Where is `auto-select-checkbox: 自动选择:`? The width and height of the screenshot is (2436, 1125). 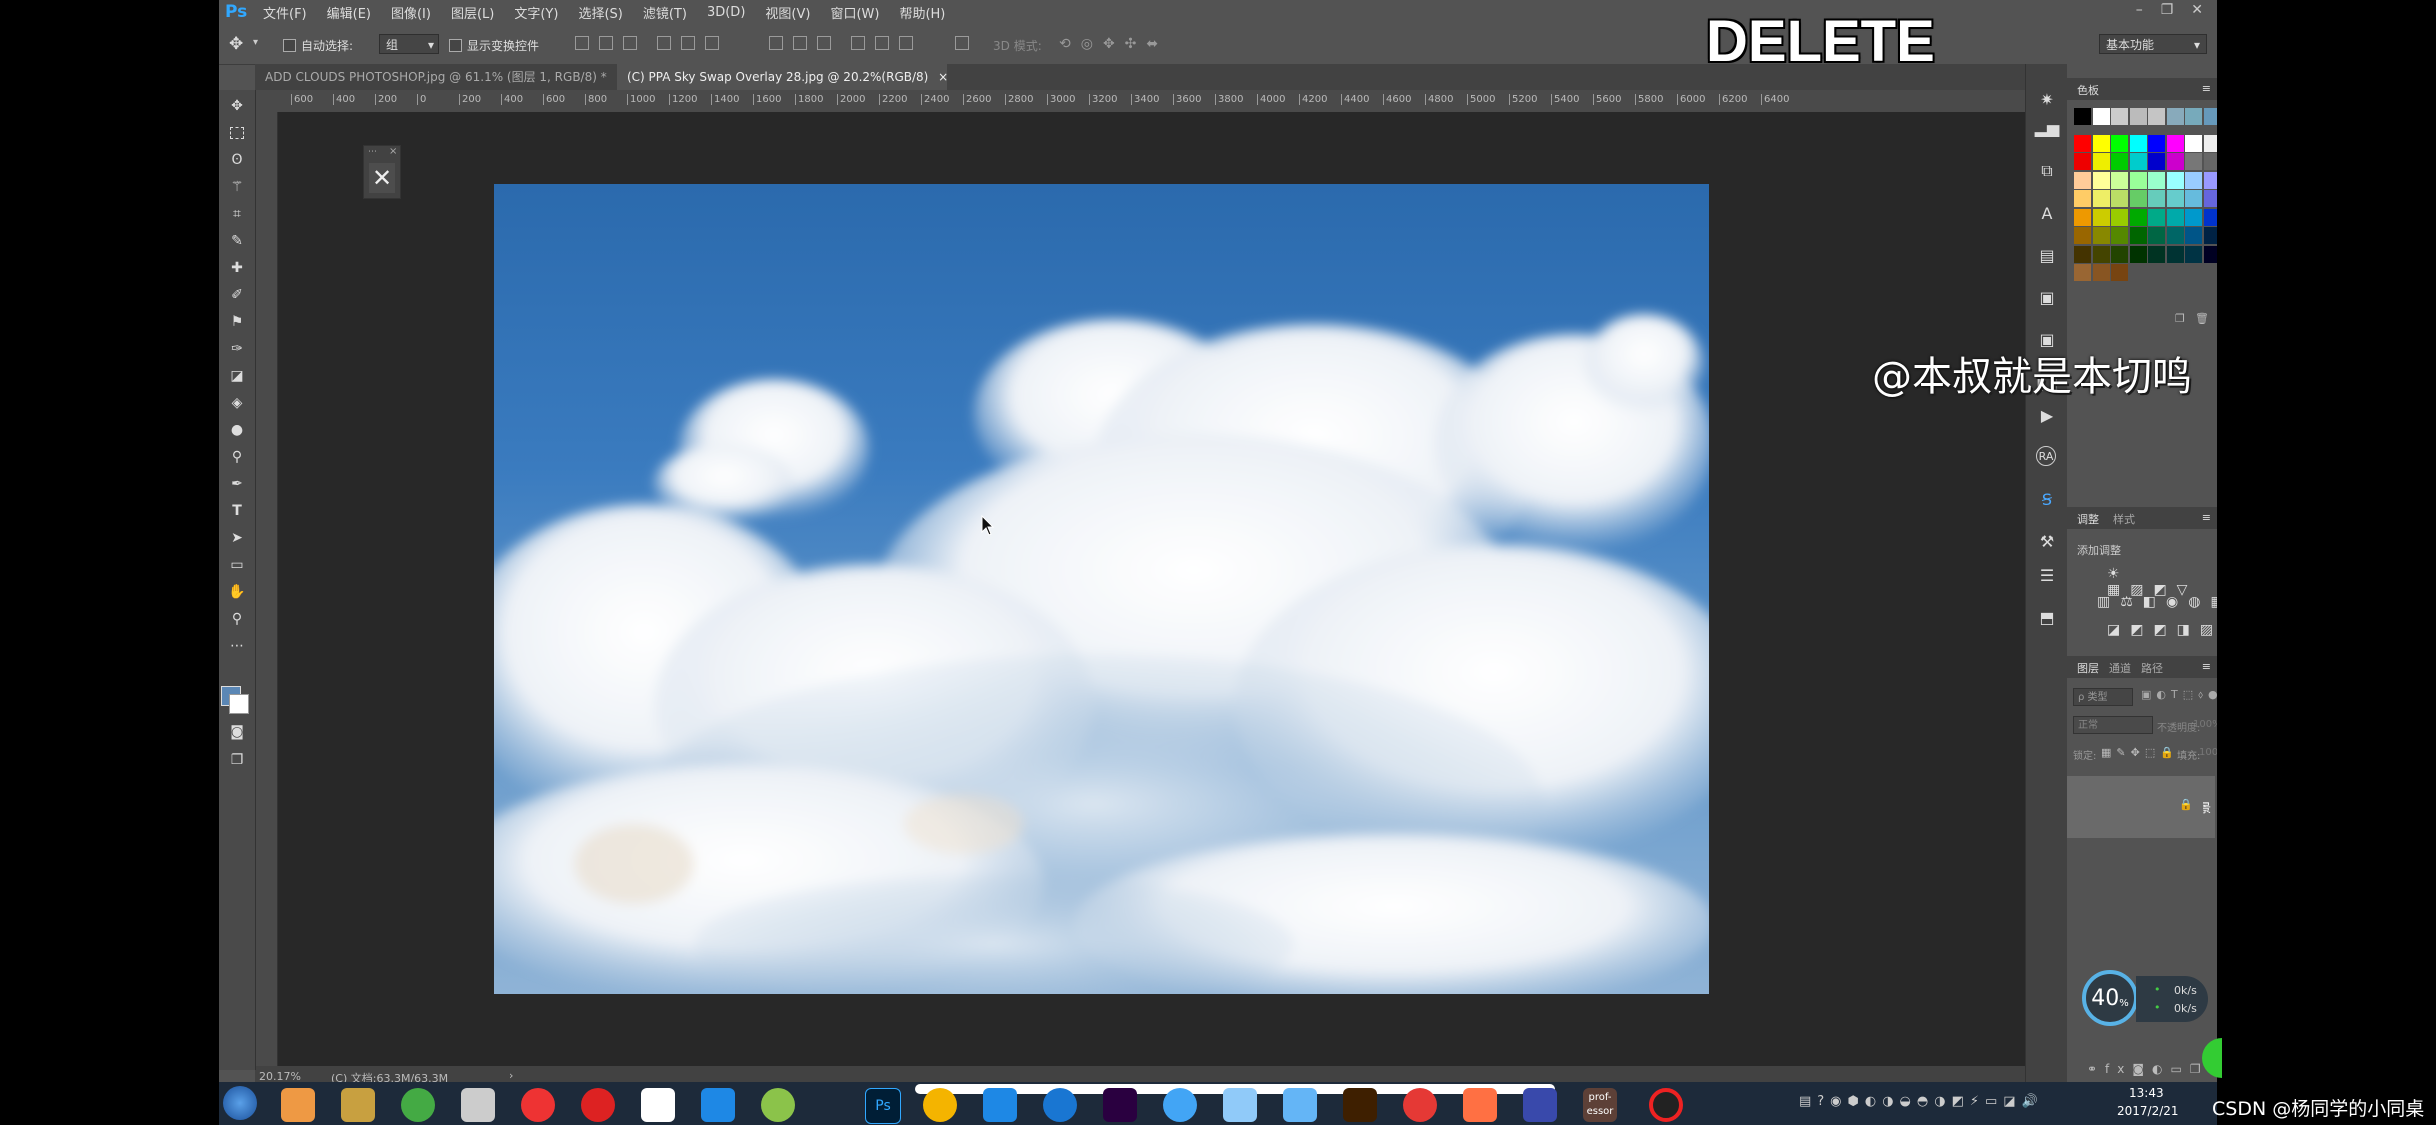
auto-select-checkbox: 自动选择: is located at coordinates (318, 45).